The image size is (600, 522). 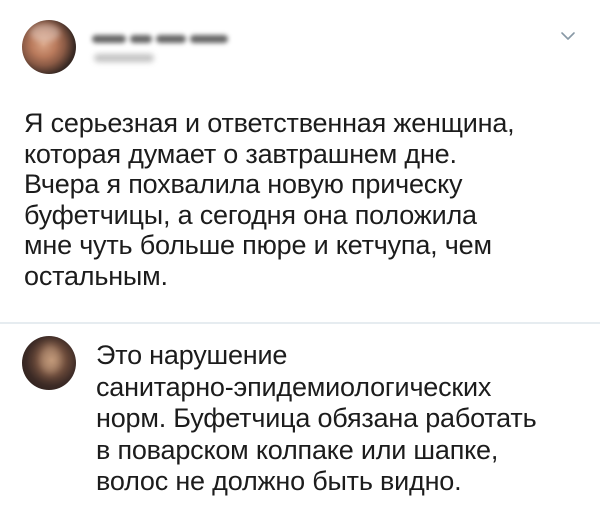 What do you see at coordinates (49, 363) in the screenshot?
I see `reply-avatar` at bounding box center [49, 363].